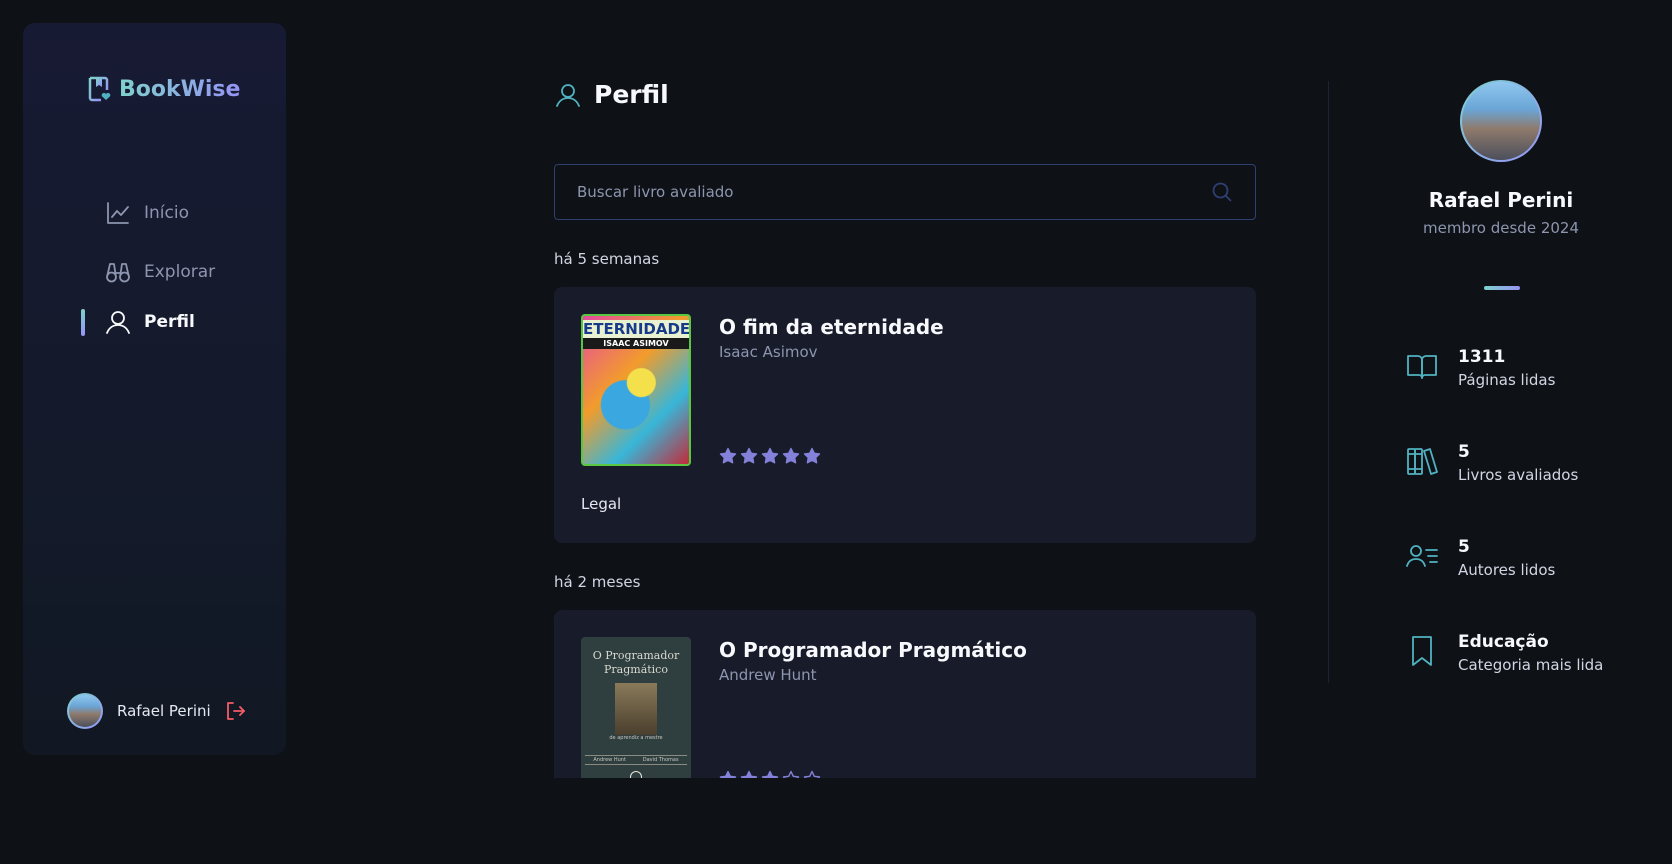  What do you see at coordinates (636, 662) in the screenshot?
I see `cover-title: O Programador Pragmático` at bounding box center [636, 662].